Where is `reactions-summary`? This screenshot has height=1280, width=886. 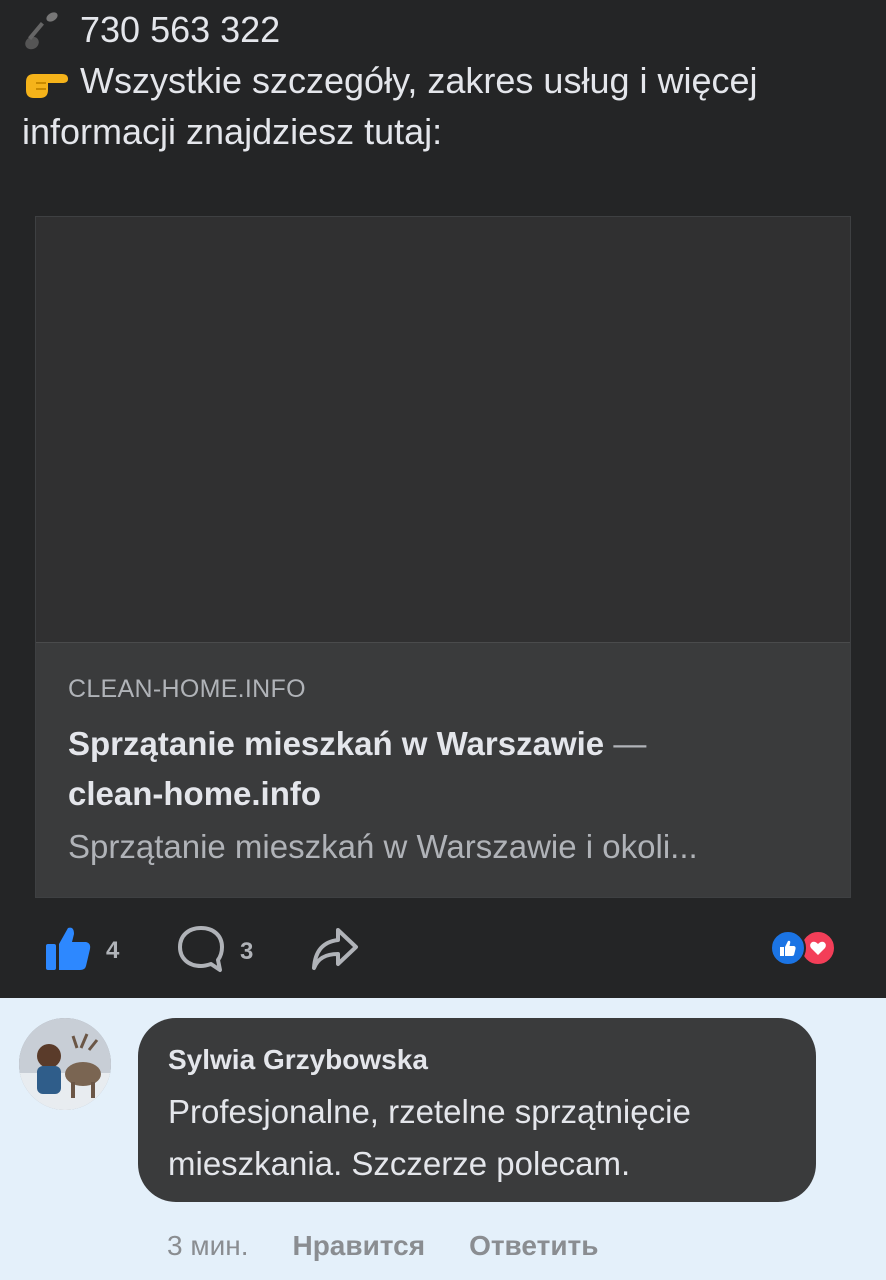
reactions-summary is located at coordinates (803, 948).